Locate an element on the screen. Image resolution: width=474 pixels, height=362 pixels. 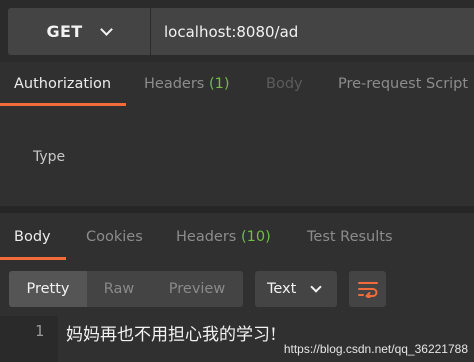
line-number-gutter: 1 is located at coordinates (29, 339).